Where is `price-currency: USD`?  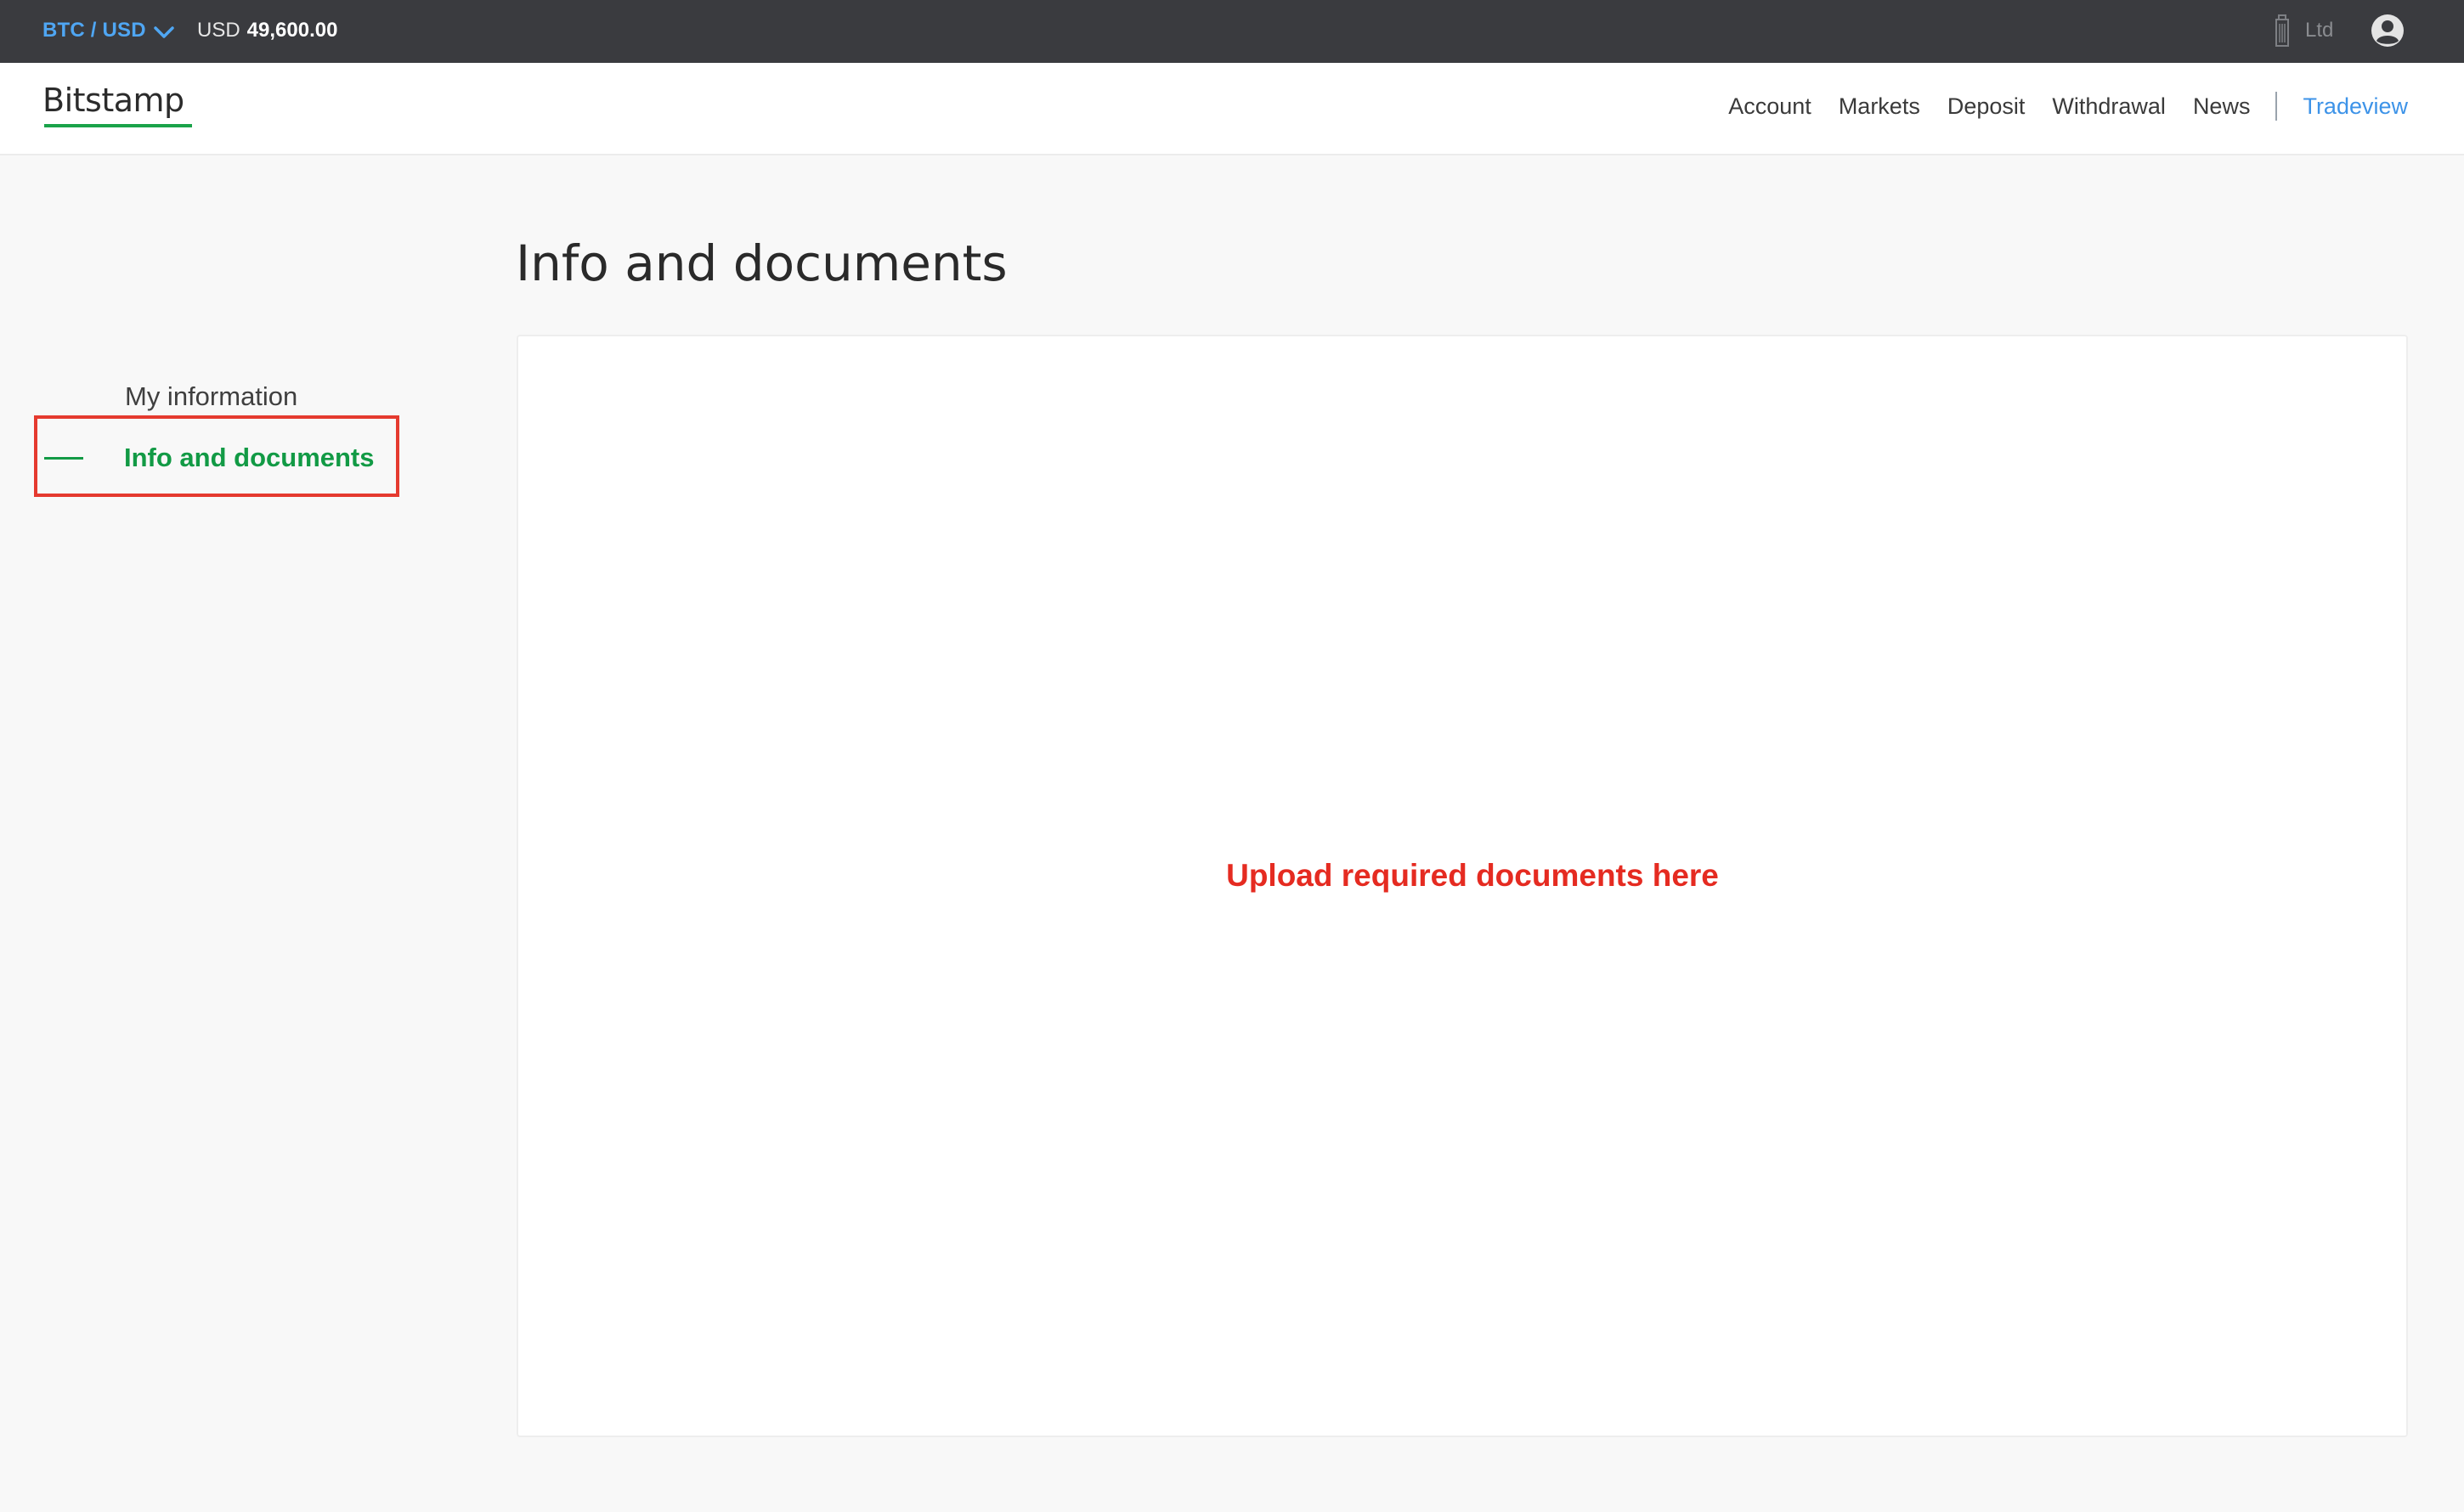
price-currency: USD is located at coordinates (218, 31).